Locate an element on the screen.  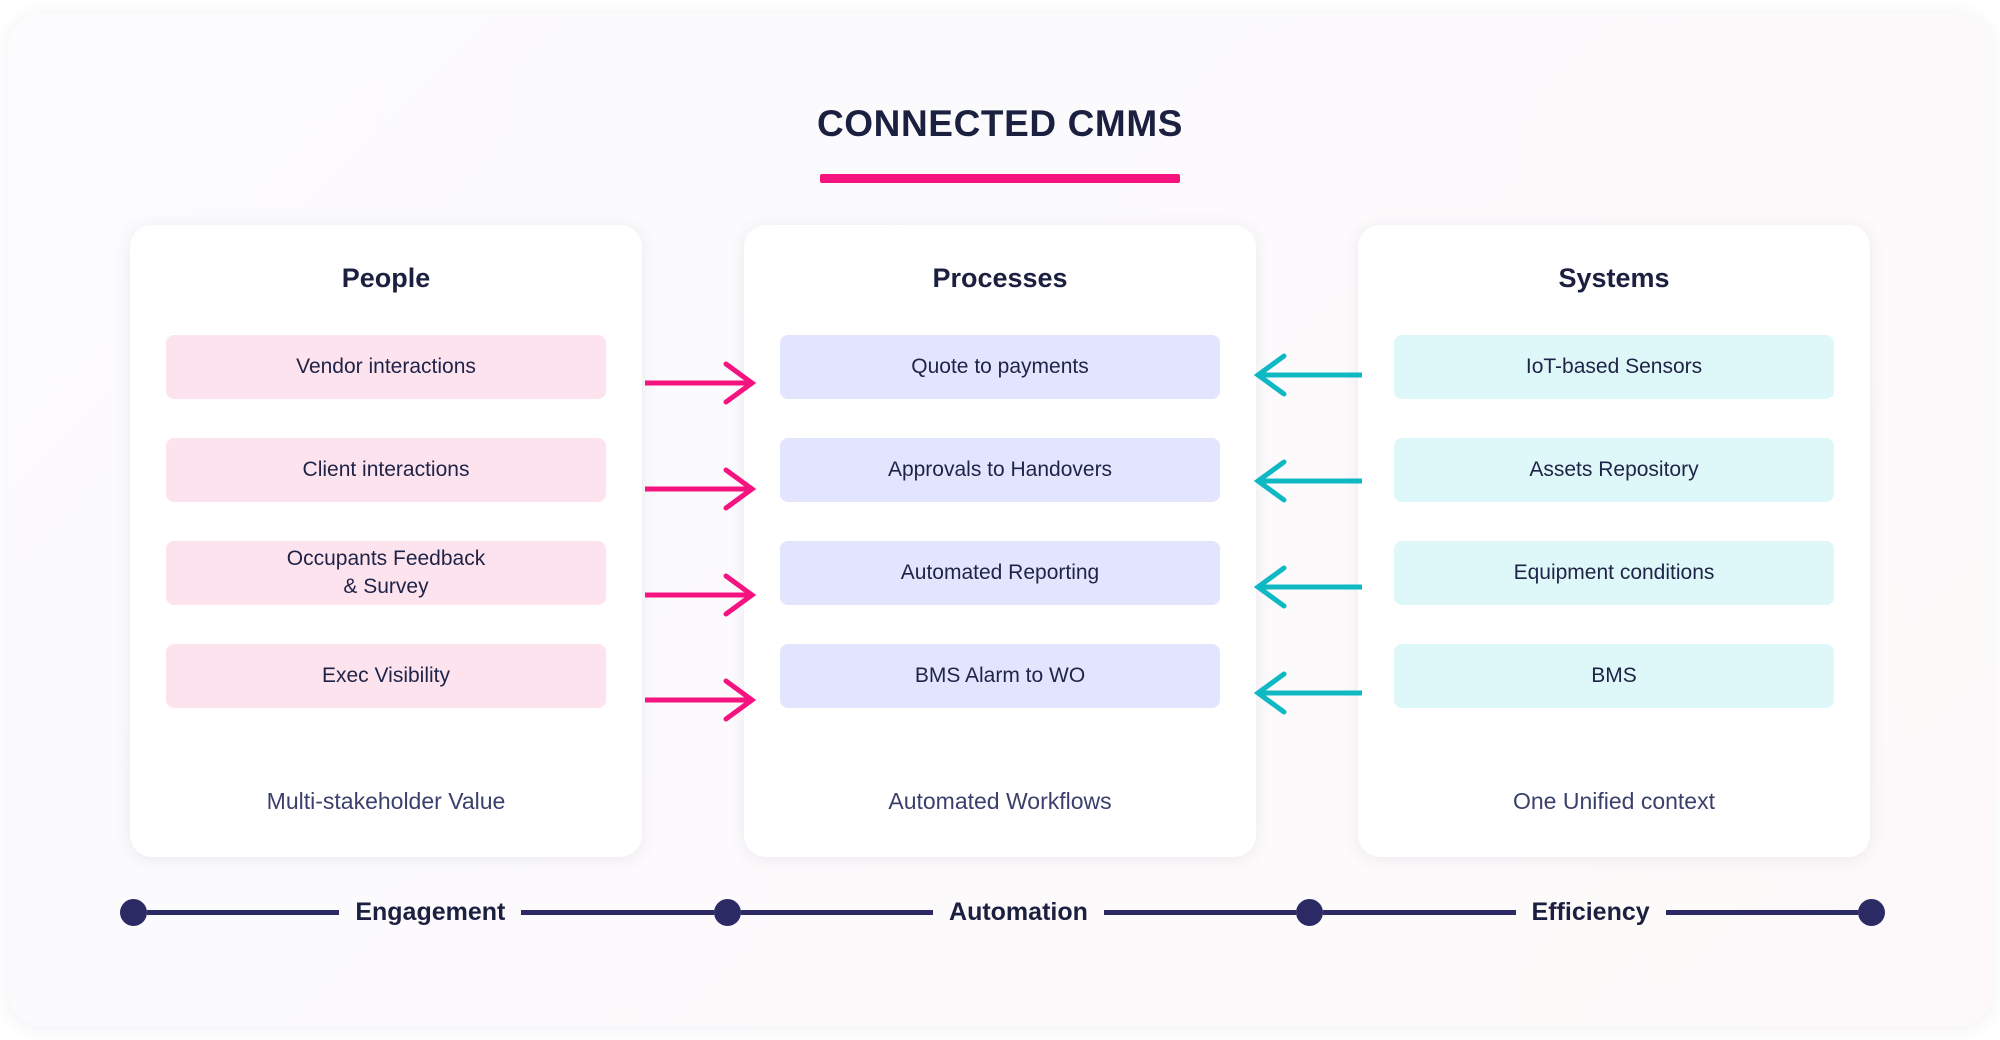
pill-label: Occupants Feedback & Survey is located at coordinates (386, 572).